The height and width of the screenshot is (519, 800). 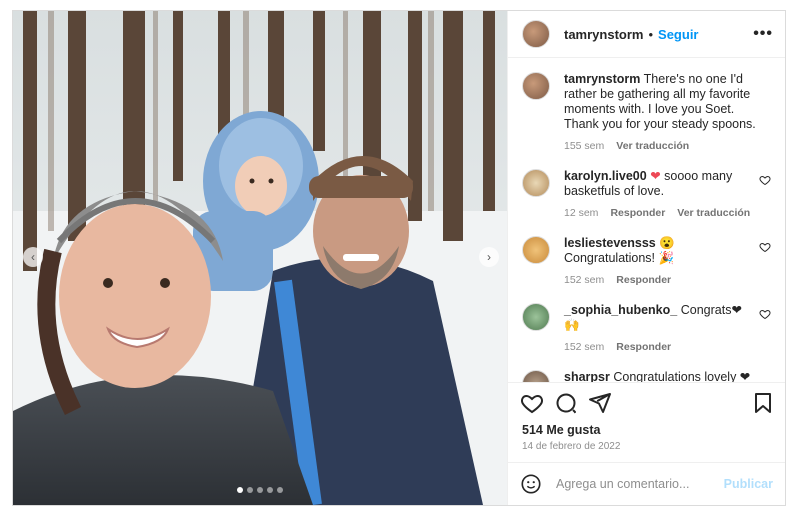 I want to click on comment-username: lesliestevensss, so click(x=610, y=243).